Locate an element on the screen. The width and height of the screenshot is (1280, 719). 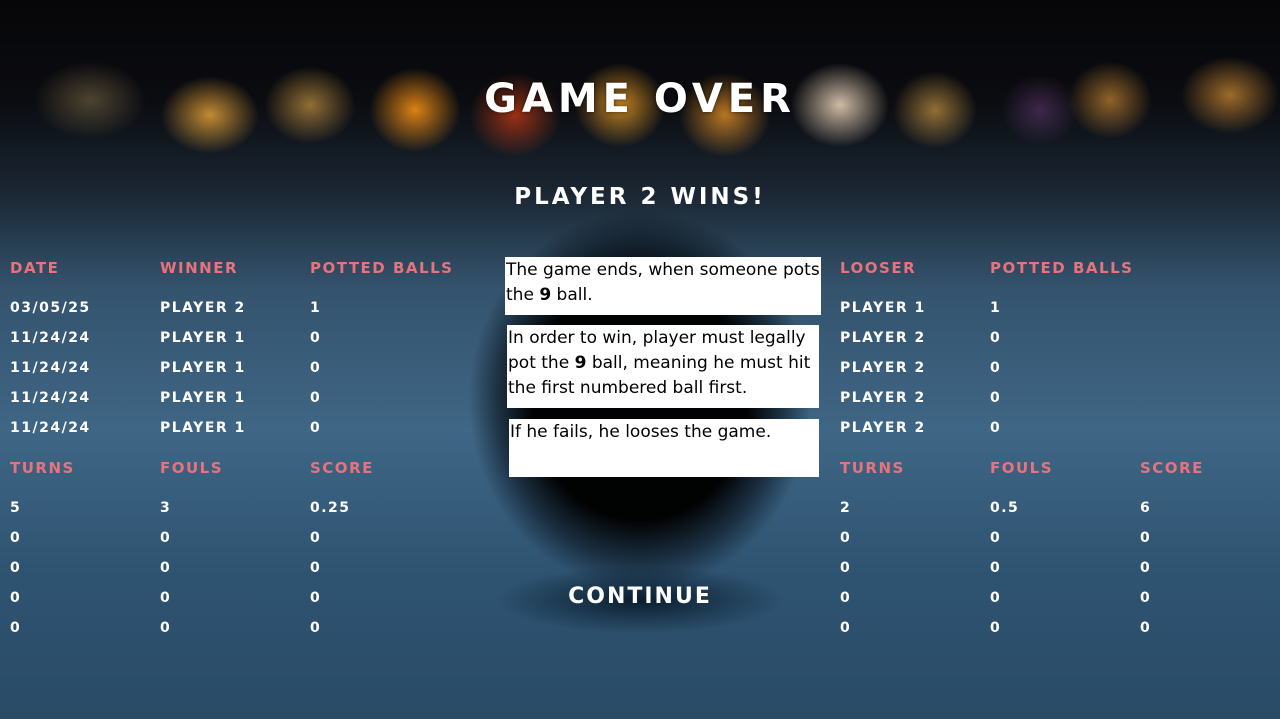
continue-button: CONTINUE is located at coordinates (640, 596).